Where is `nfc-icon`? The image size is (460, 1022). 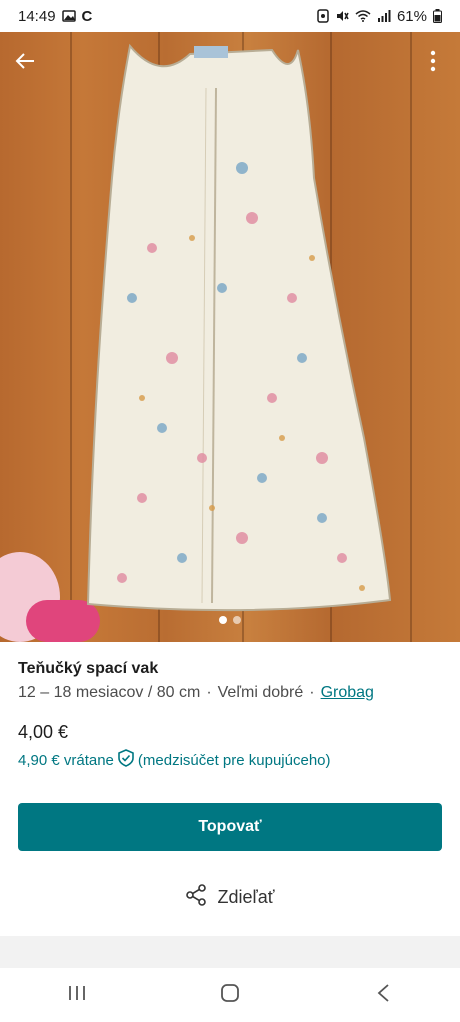 nfc-icon is located at coordinates (323, 16).